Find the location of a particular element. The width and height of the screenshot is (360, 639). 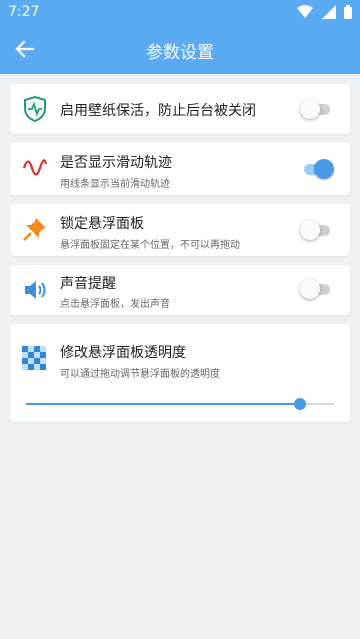

opacity-slider is located at coordinates (180, 404).